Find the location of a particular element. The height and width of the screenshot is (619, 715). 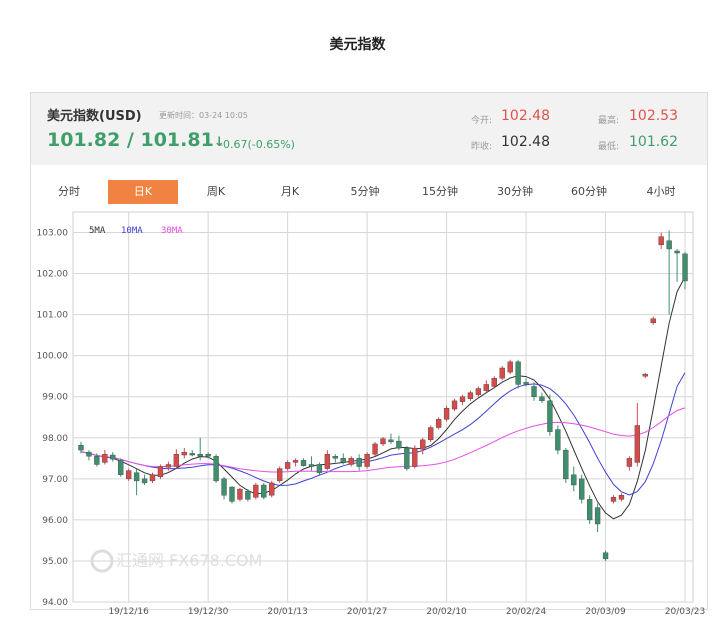

x-tick-label: 20/02/24 is located at coordinates (526, 612).